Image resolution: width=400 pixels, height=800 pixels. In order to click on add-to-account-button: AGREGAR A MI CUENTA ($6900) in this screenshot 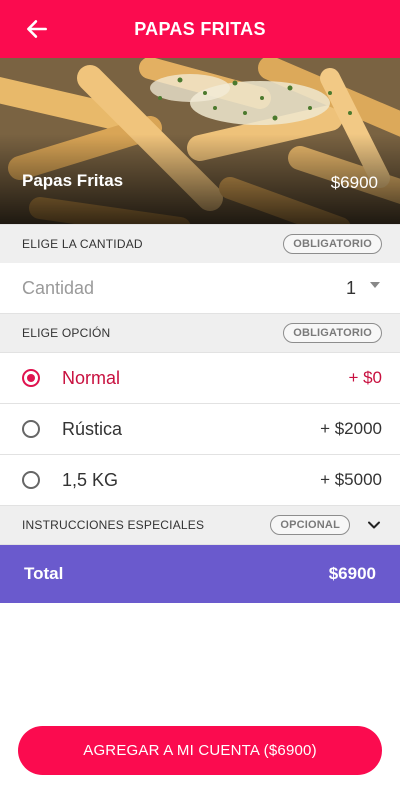, I will do `click(200, 750)`.